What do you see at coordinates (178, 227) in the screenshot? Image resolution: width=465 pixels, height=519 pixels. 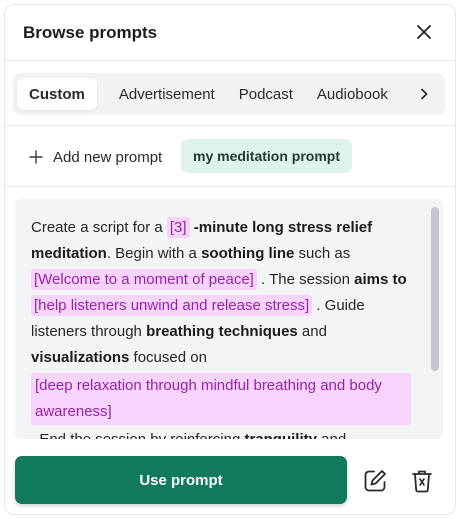 I see `prompt-variable: [3]` at bounding box center [178, 227].